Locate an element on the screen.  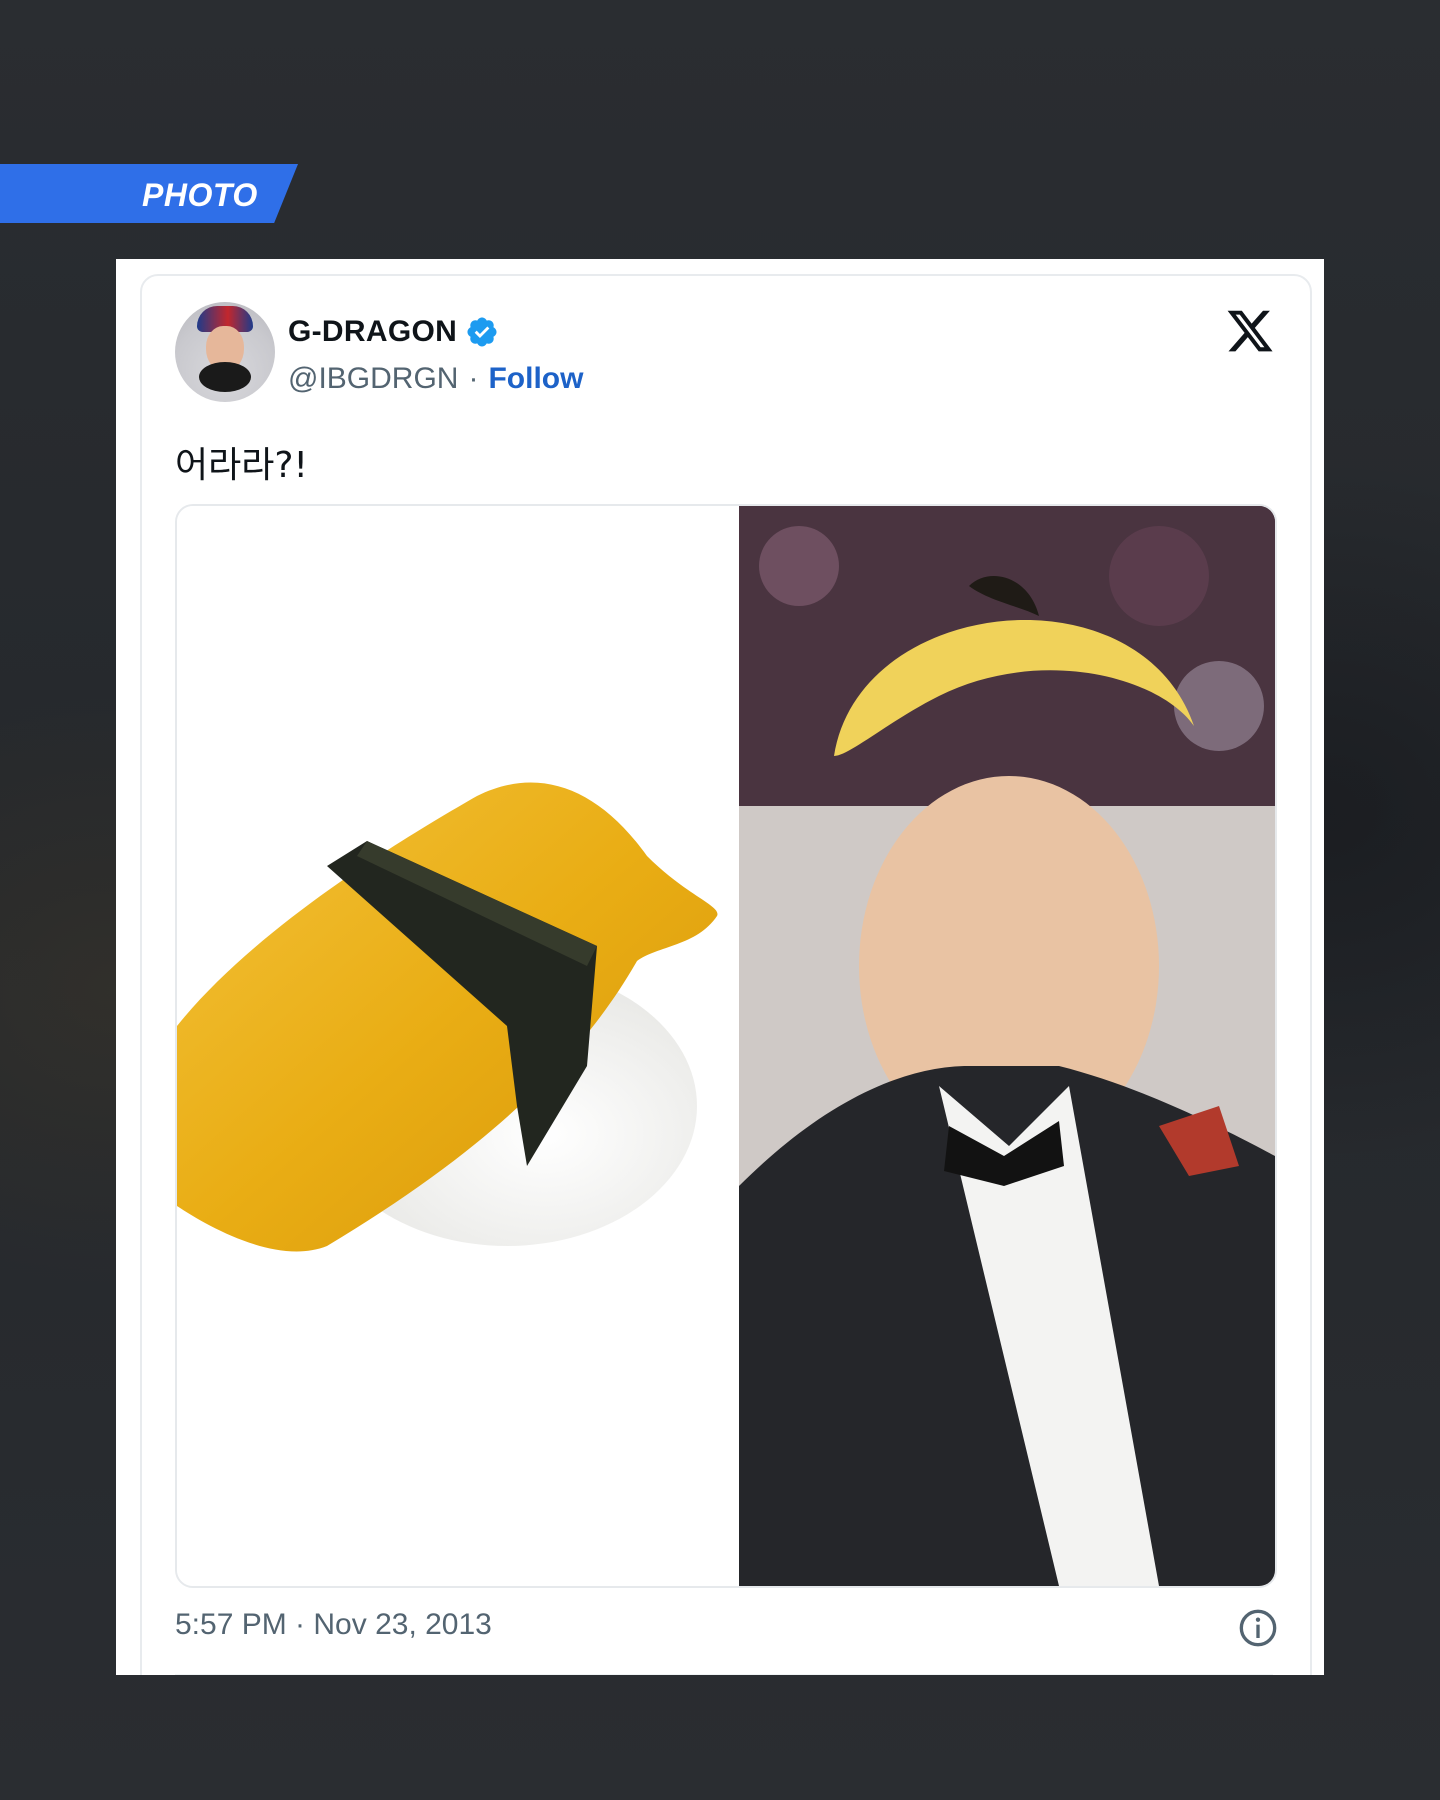
info-icon is located at coordinates (1258, 1628).